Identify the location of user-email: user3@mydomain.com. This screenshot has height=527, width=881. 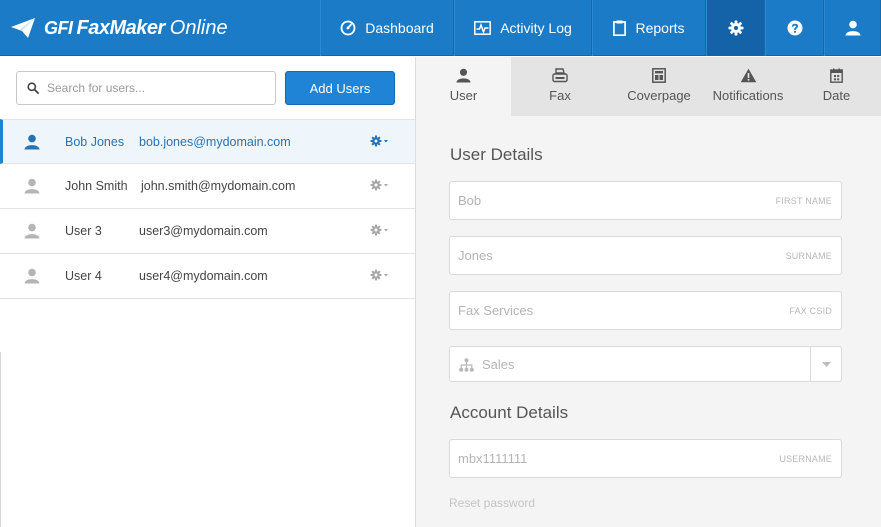
(203, 231).